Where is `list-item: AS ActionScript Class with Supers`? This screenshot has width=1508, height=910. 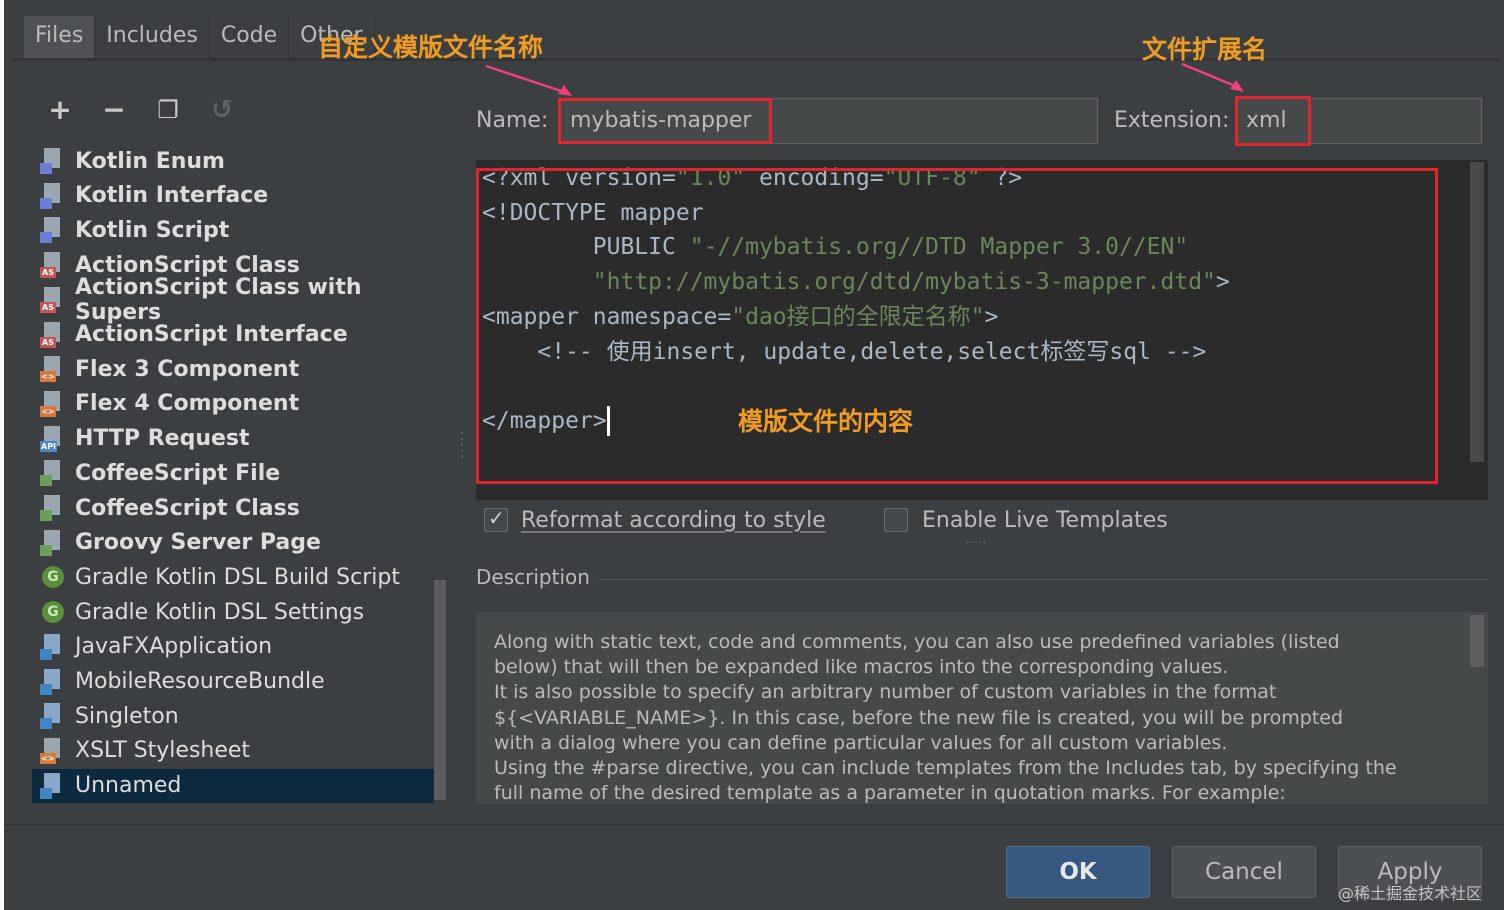
list-item: AS ActionScript Class with Supers is located at coordinates (233, 300).